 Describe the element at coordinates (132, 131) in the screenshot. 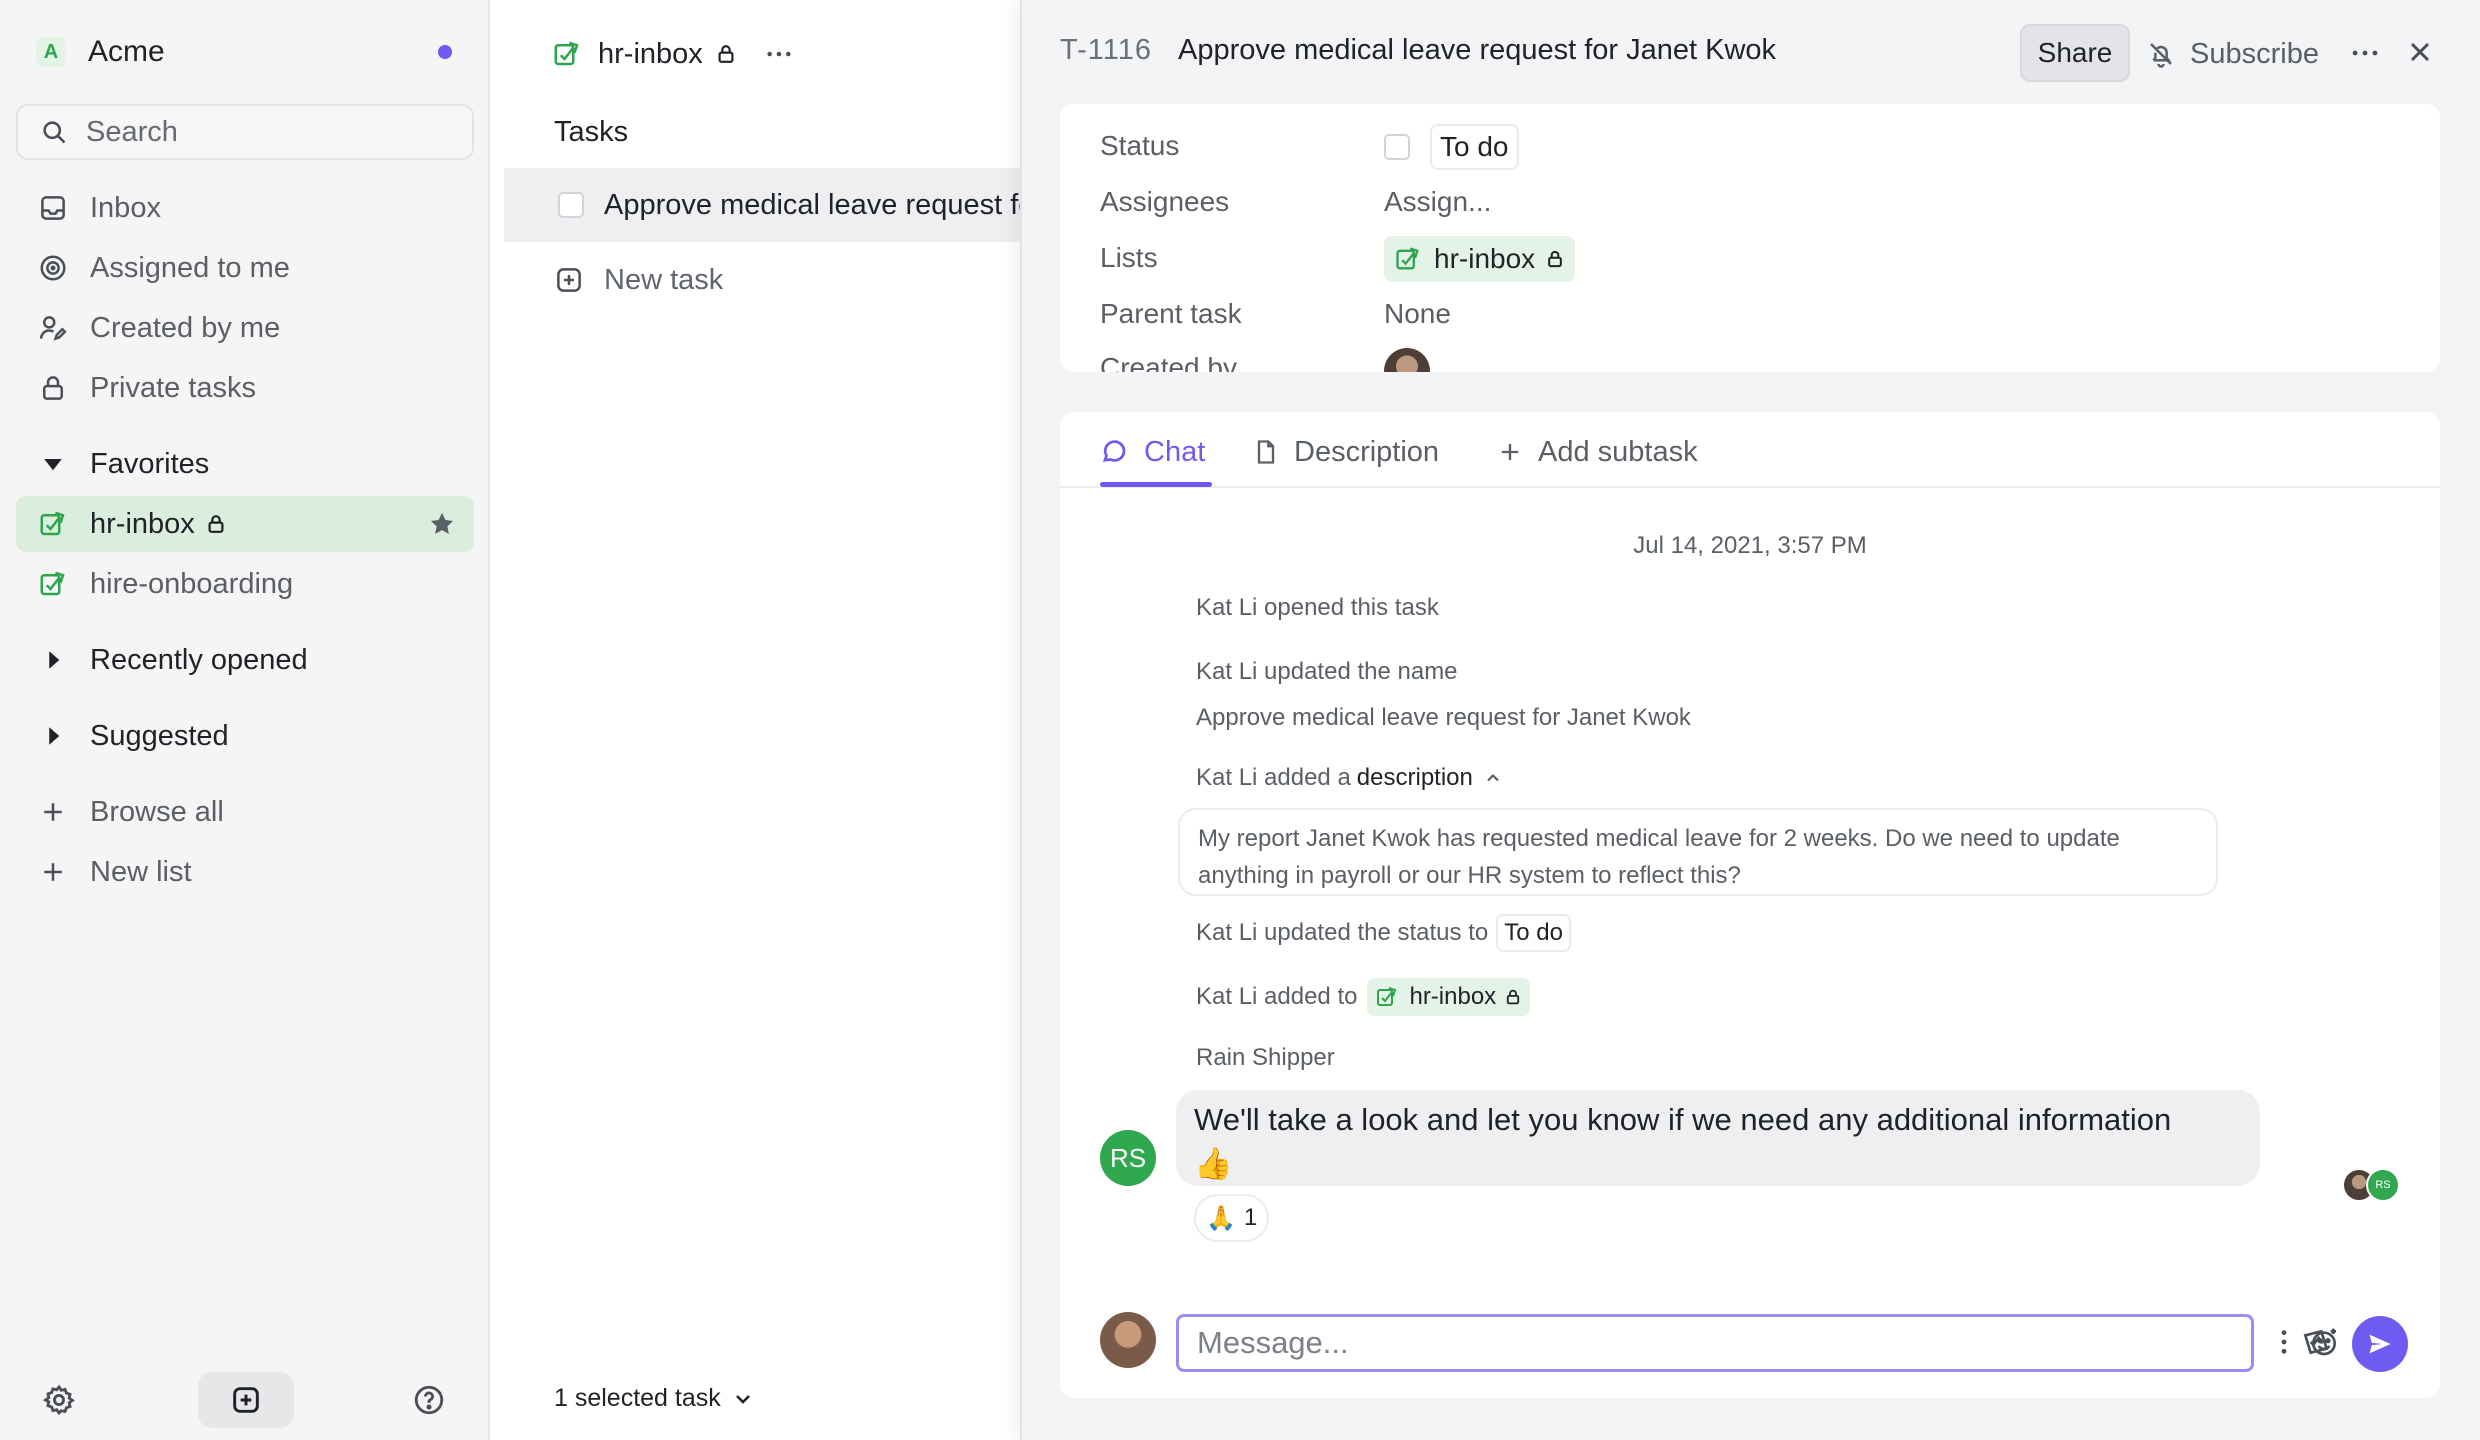

I see `search-placeholder: Search` at that location.